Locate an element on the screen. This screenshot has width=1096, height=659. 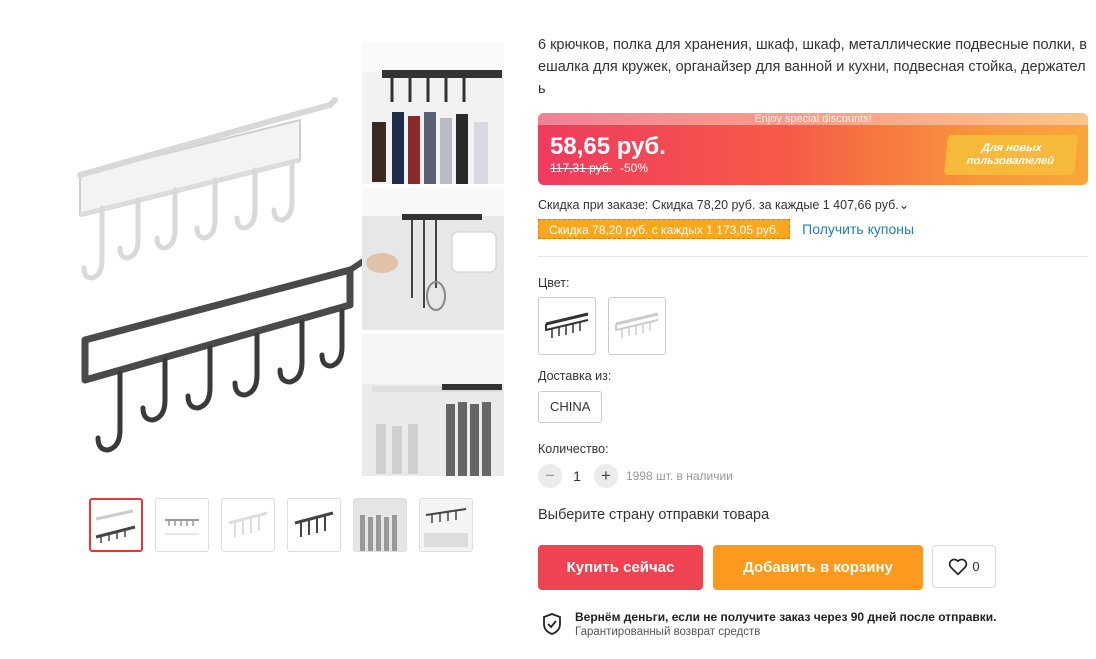
usage-photo-kitchen is located at coordinates (433, 259).